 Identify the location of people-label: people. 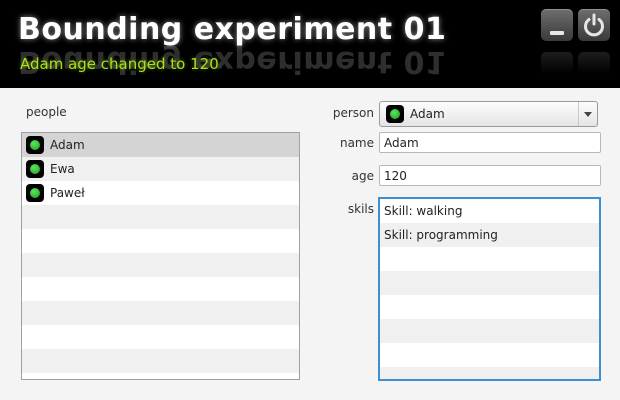
(46, 112).